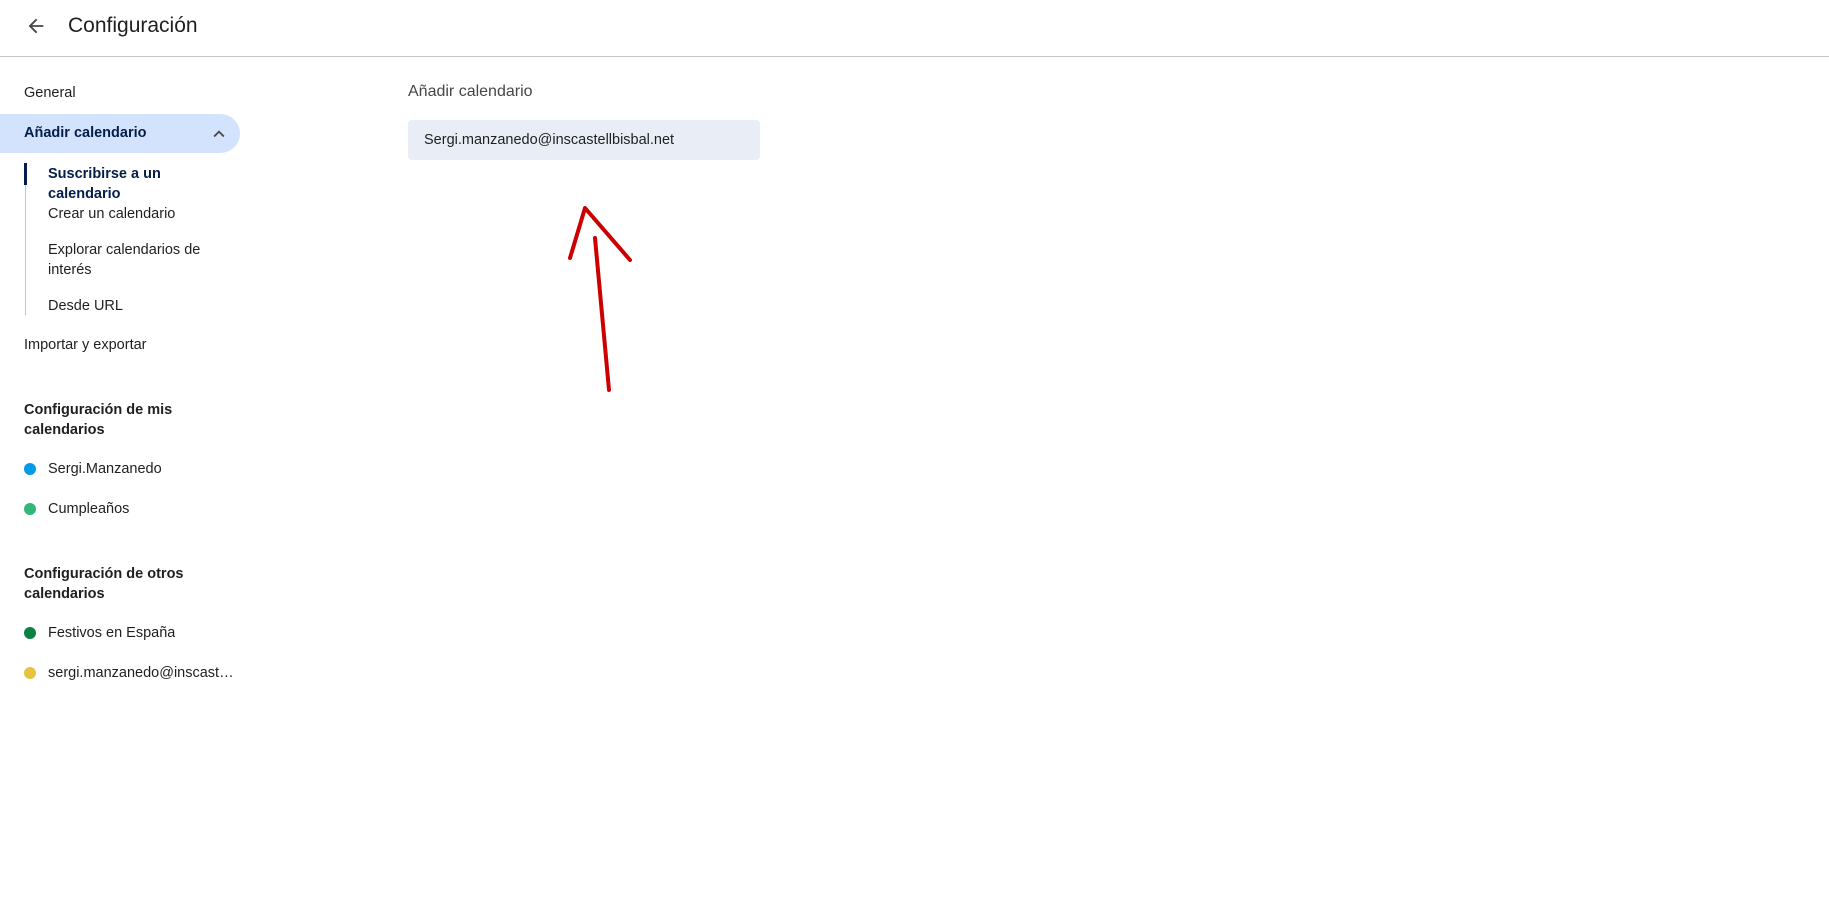  I want to click on sidebar-item-create: Crear un calendario, so click(138, 214).